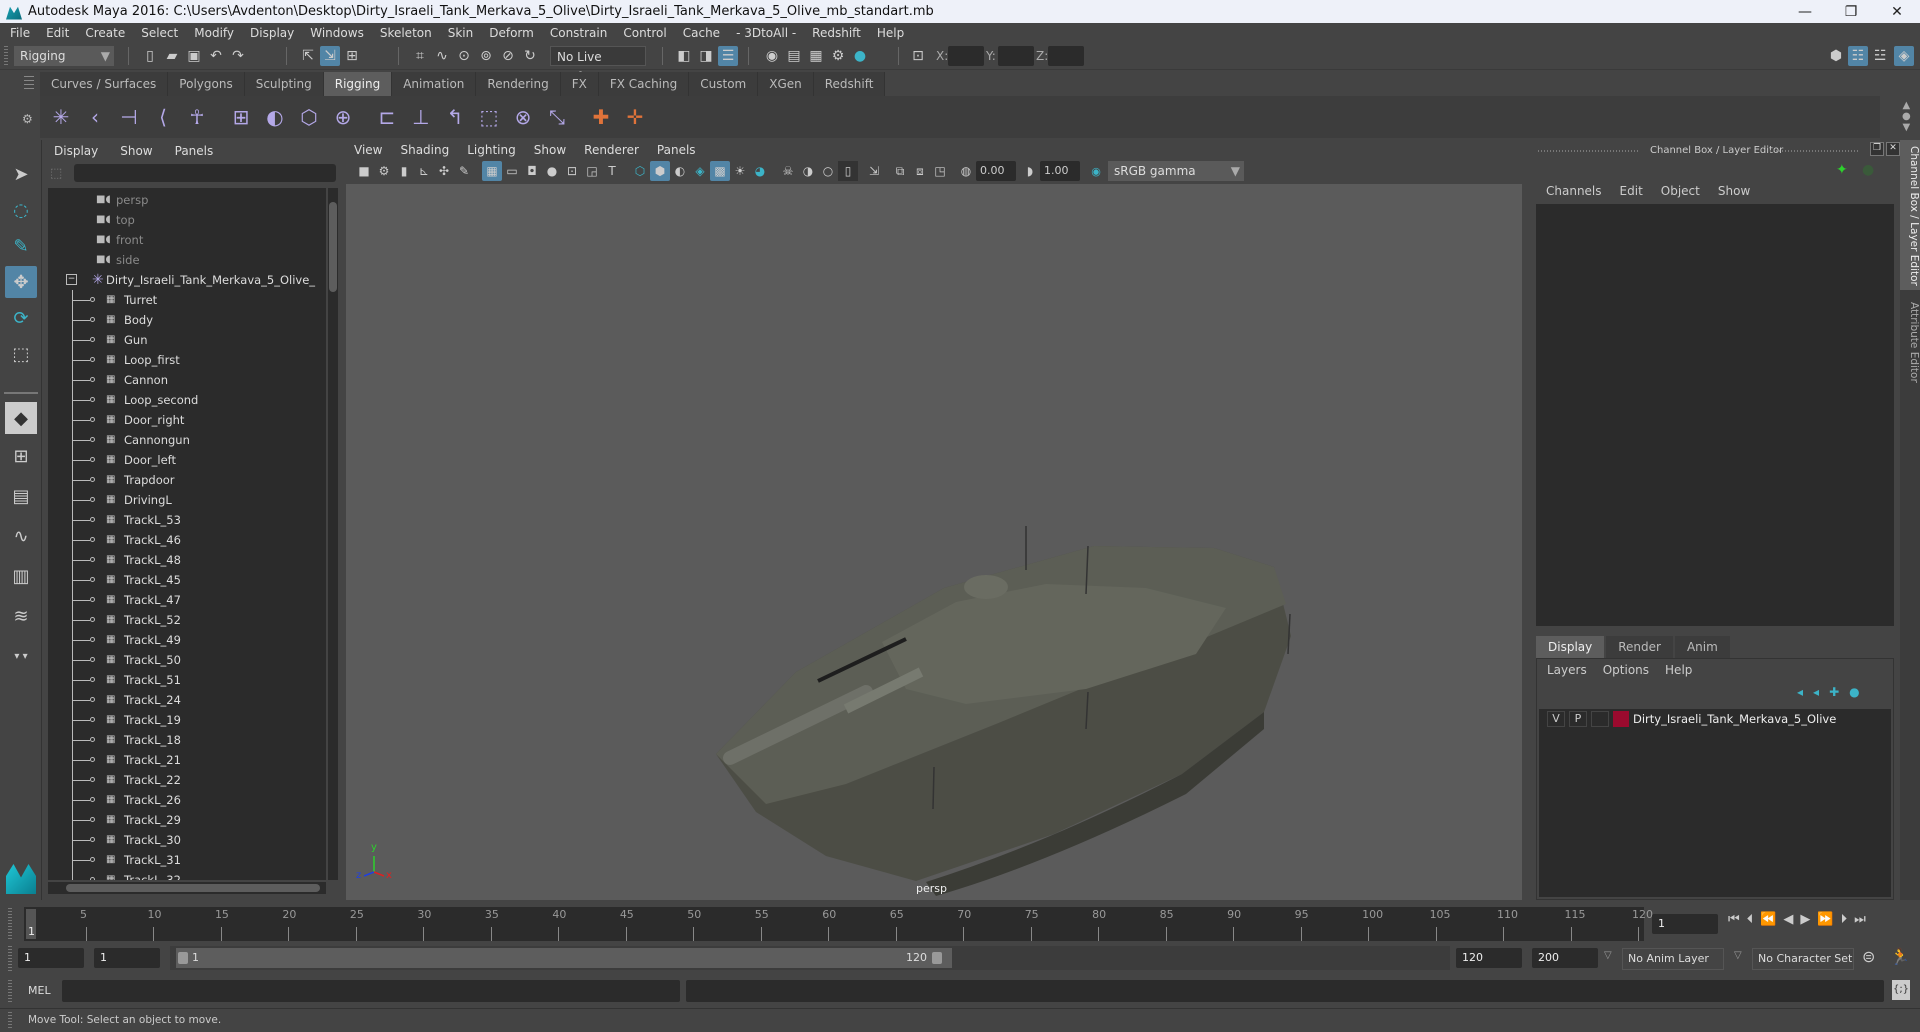 Image resolution: width=1920 pixels, height=1032 pixels. Describe the element at coordinates (272, 33) in the screenshot. I see `menu-display: Display` at that location.